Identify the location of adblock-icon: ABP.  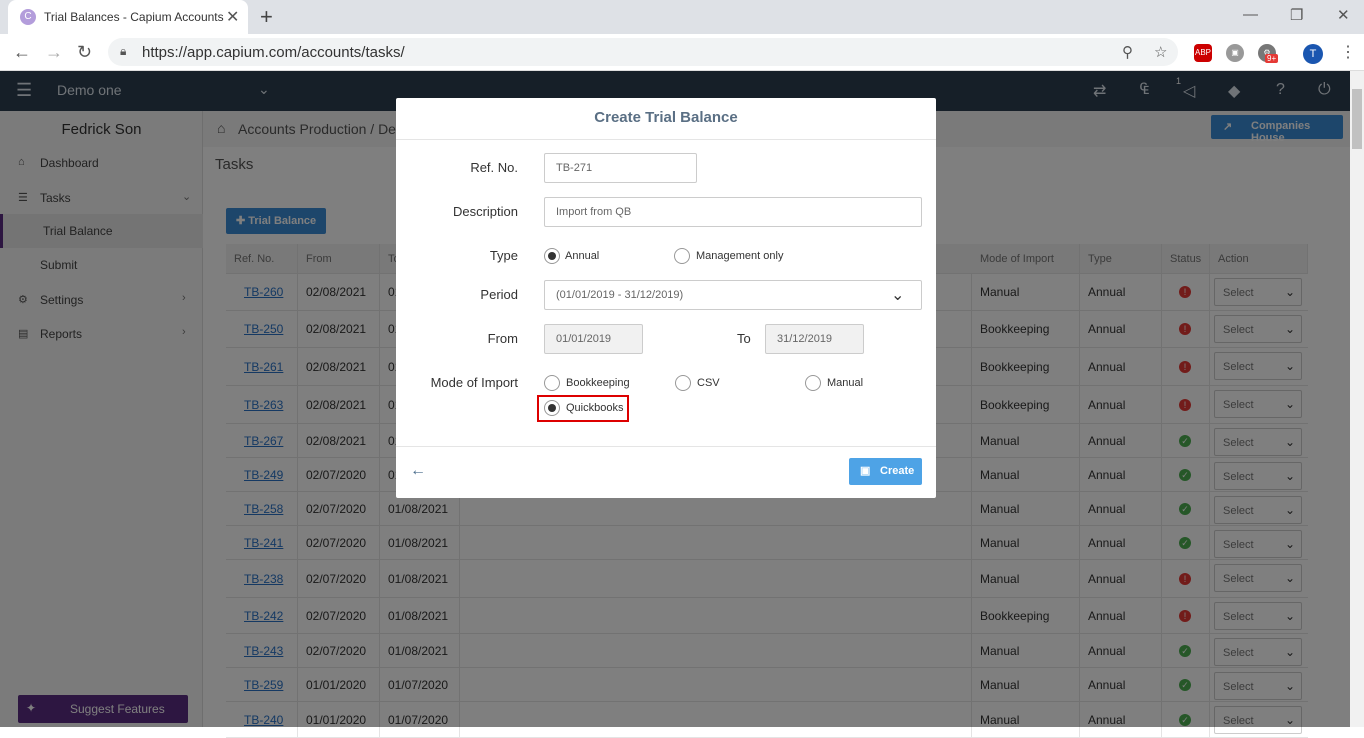
(1203, 53).